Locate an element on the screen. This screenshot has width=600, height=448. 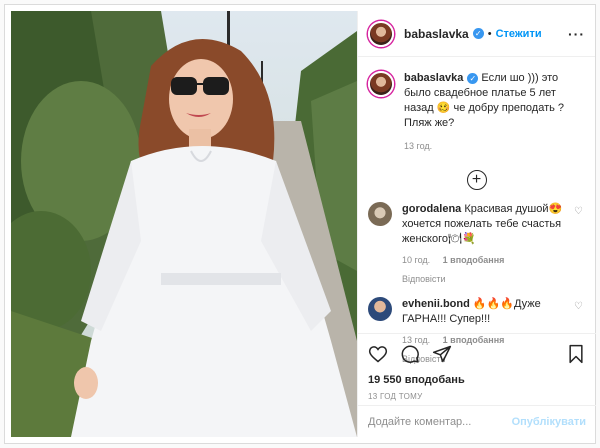
post-time: 13 ГОД ТОМУ is located at coordinates (395, 396).